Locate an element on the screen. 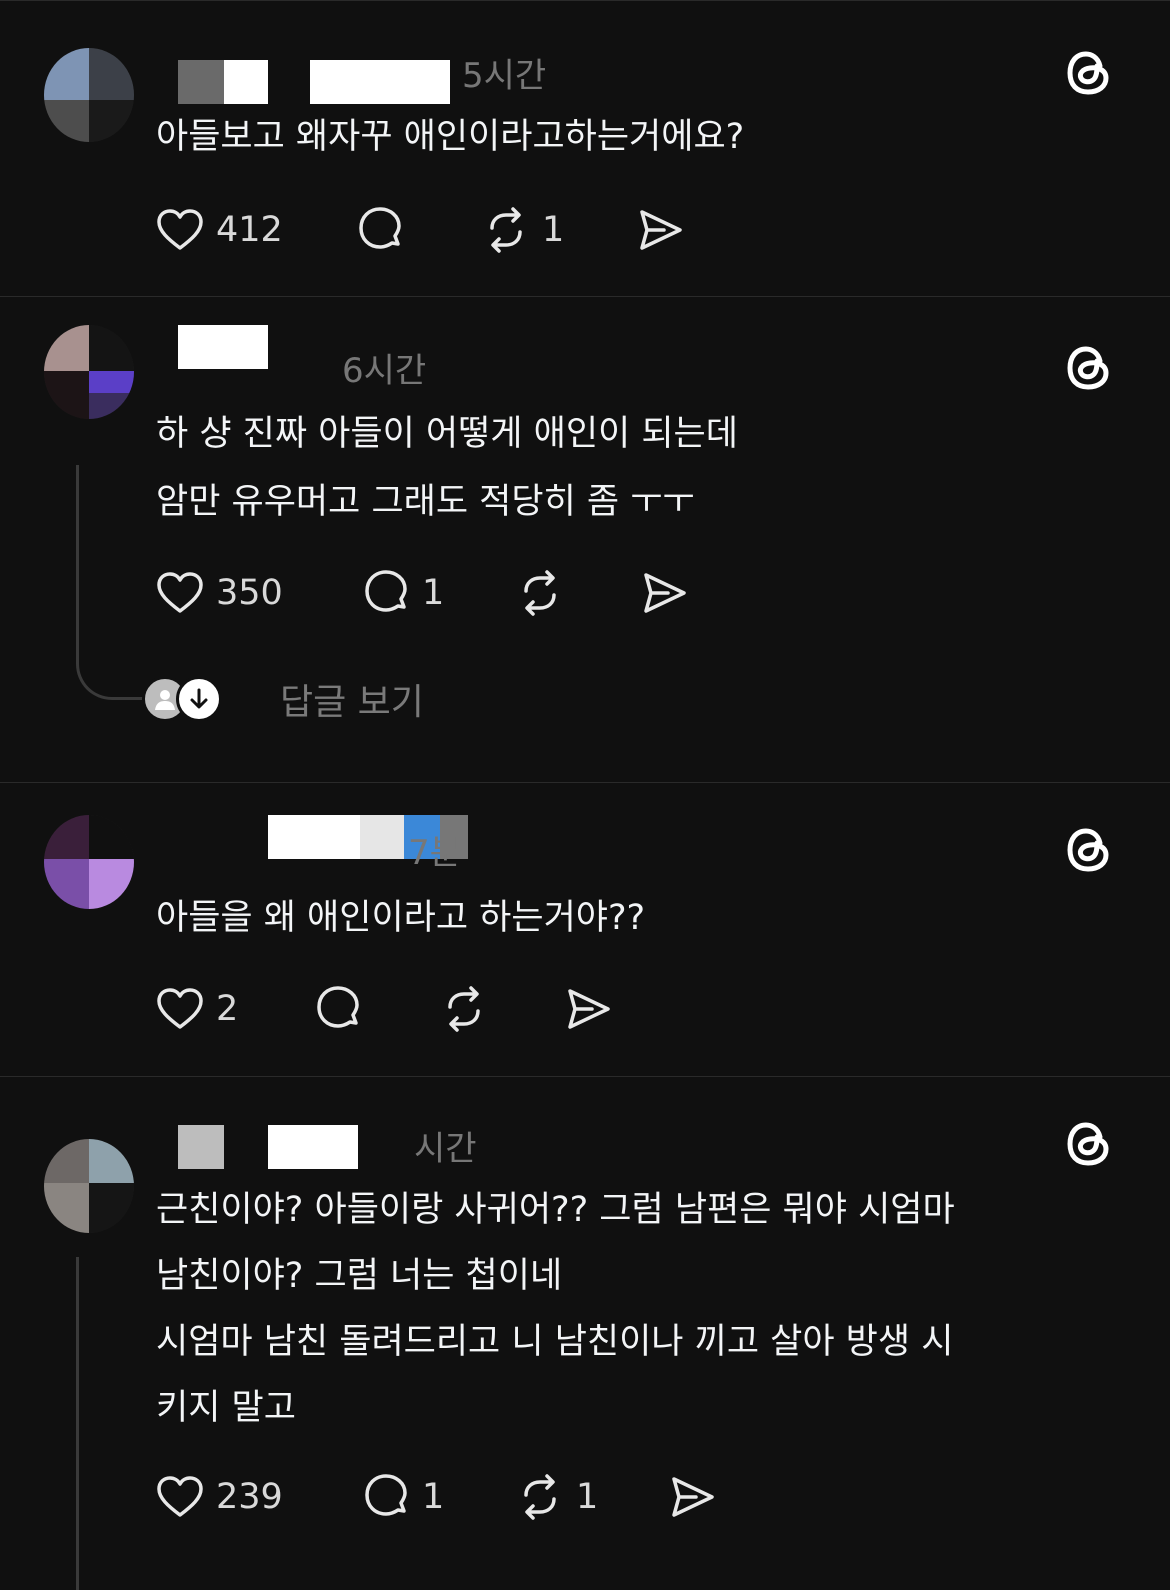 This screenshot has width=1170, height=1590. like-button: 2 is located at coordinates (196, 1009).